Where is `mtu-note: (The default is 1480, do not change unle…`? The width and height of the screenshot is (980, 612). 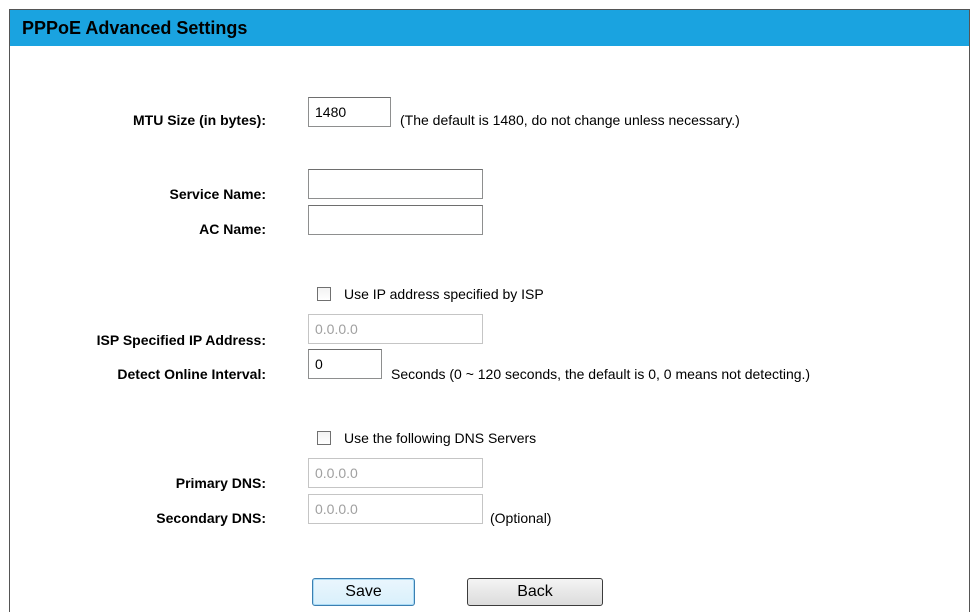 mtu-note: (The default is 1480, do not change unle… is located at coordinates (570, 120).